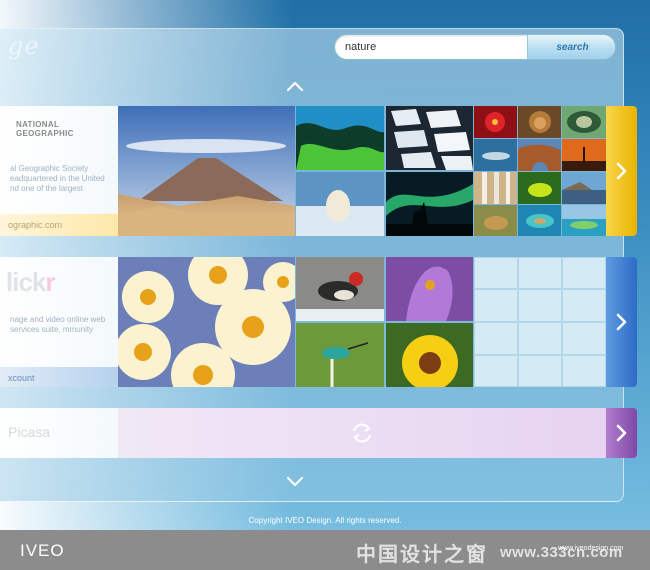 Image resolution: width=650 pixels, height=570 pixels. Describe the element at coordinates (539, 155) in the screenshot. I see `thumb-rock-arch` at that location.